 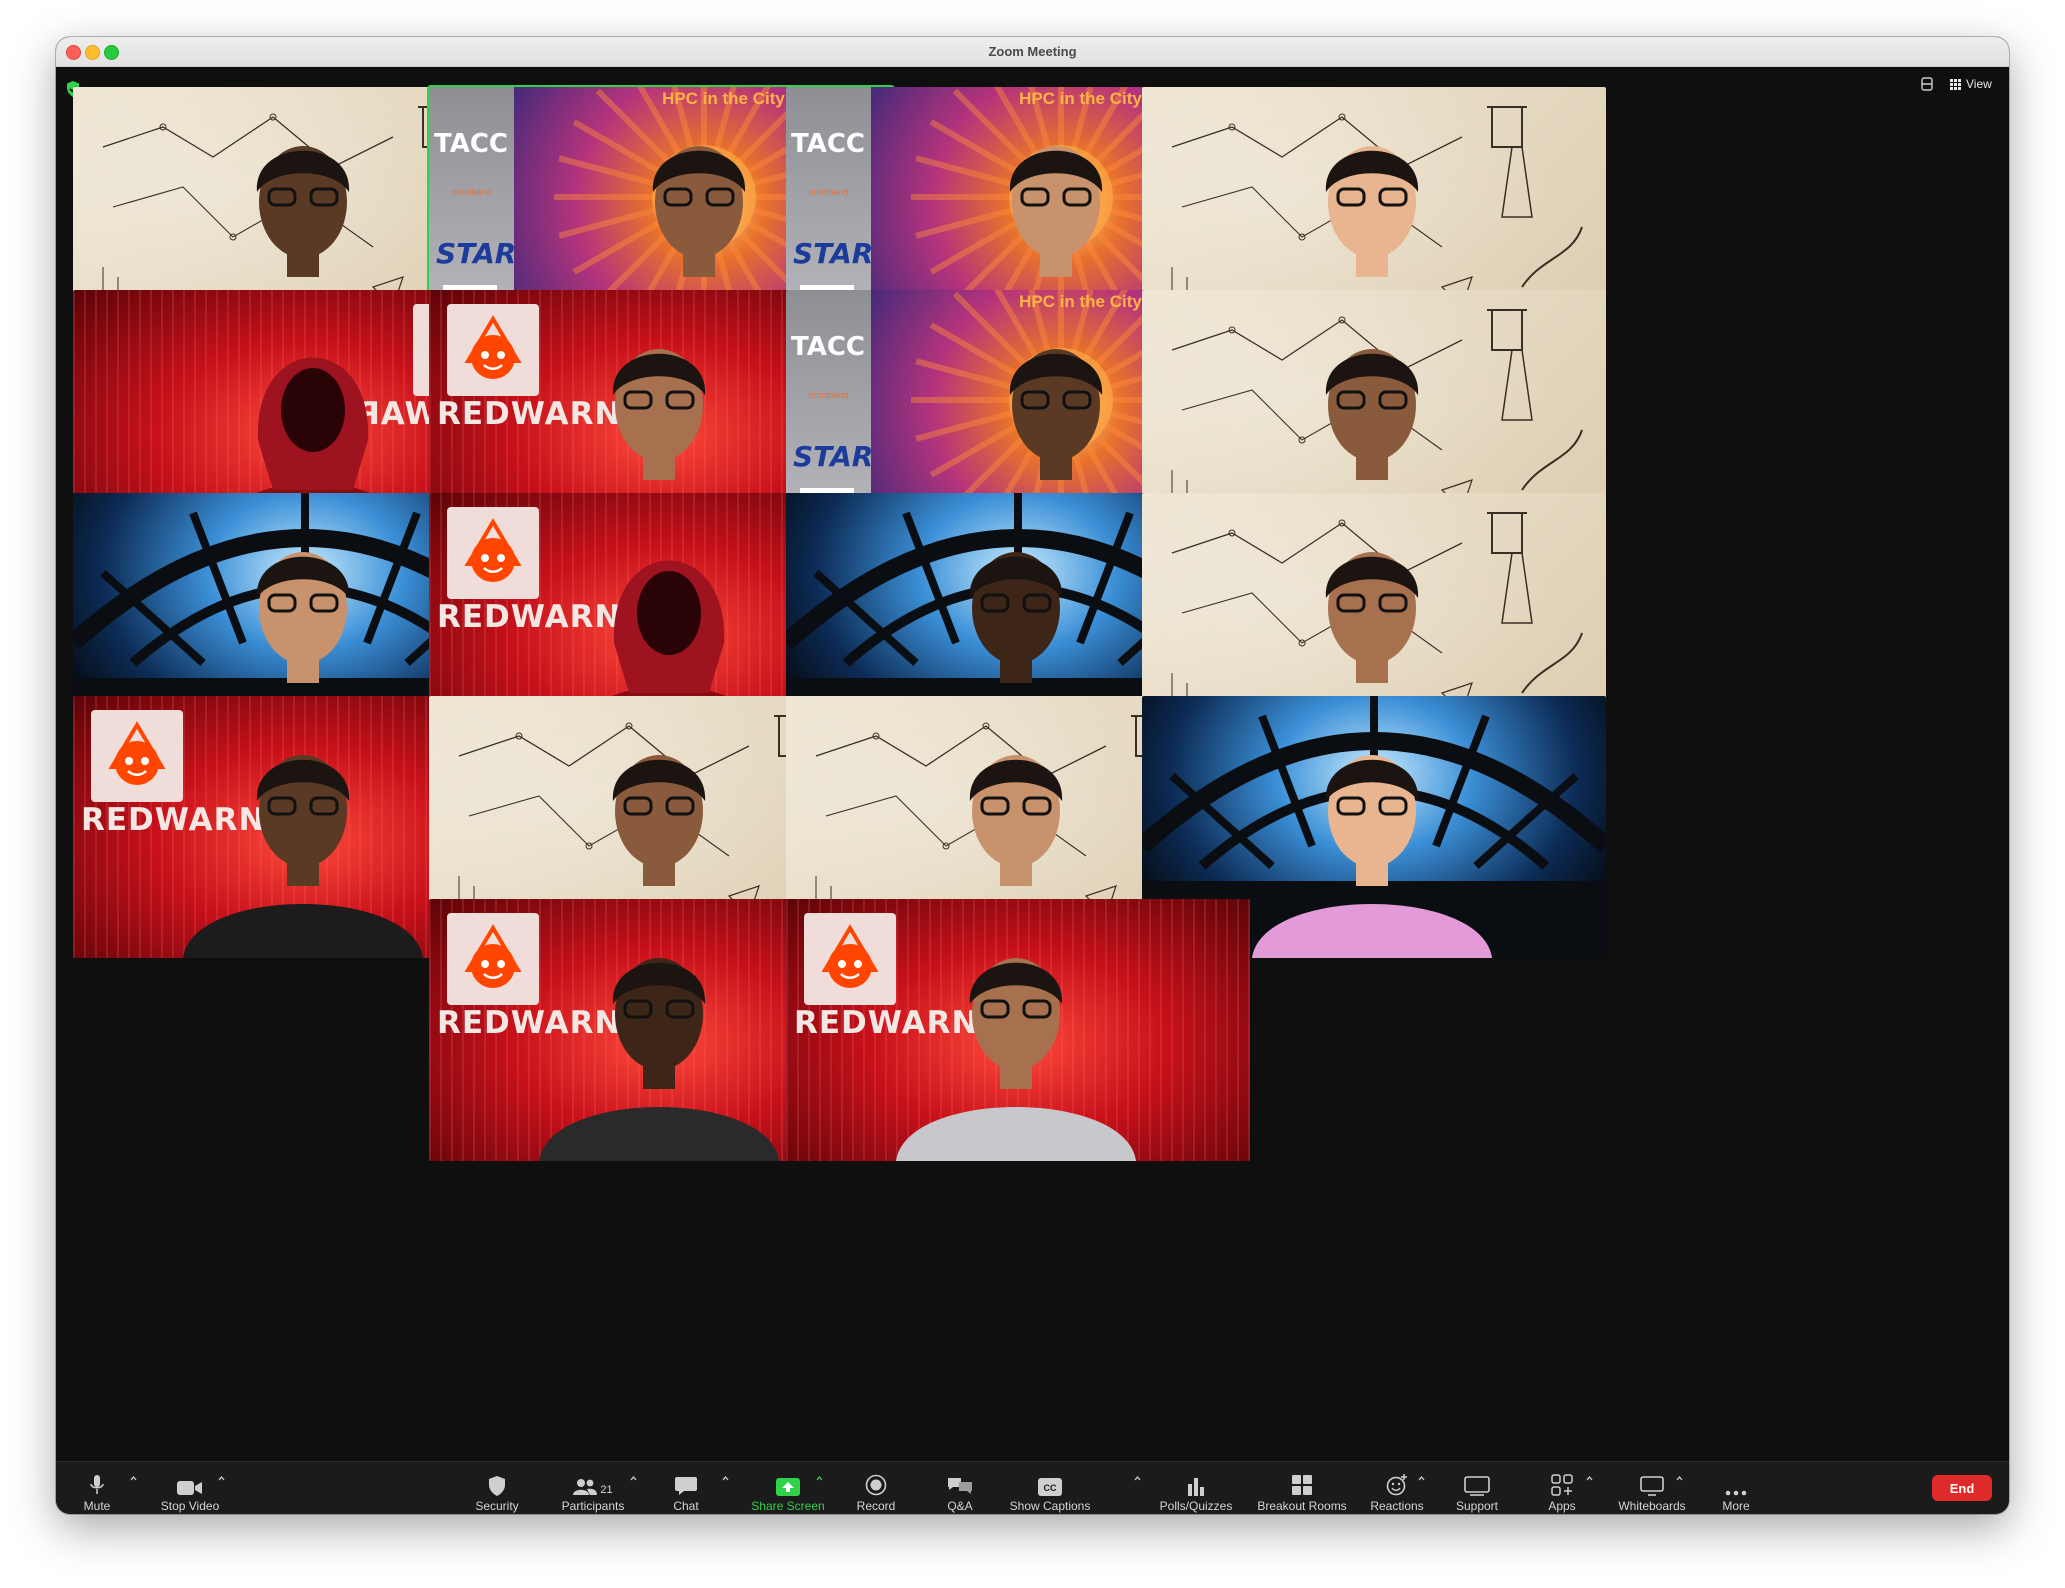 I want to click on svg-text: CC, so click(x=1050, y=1488).